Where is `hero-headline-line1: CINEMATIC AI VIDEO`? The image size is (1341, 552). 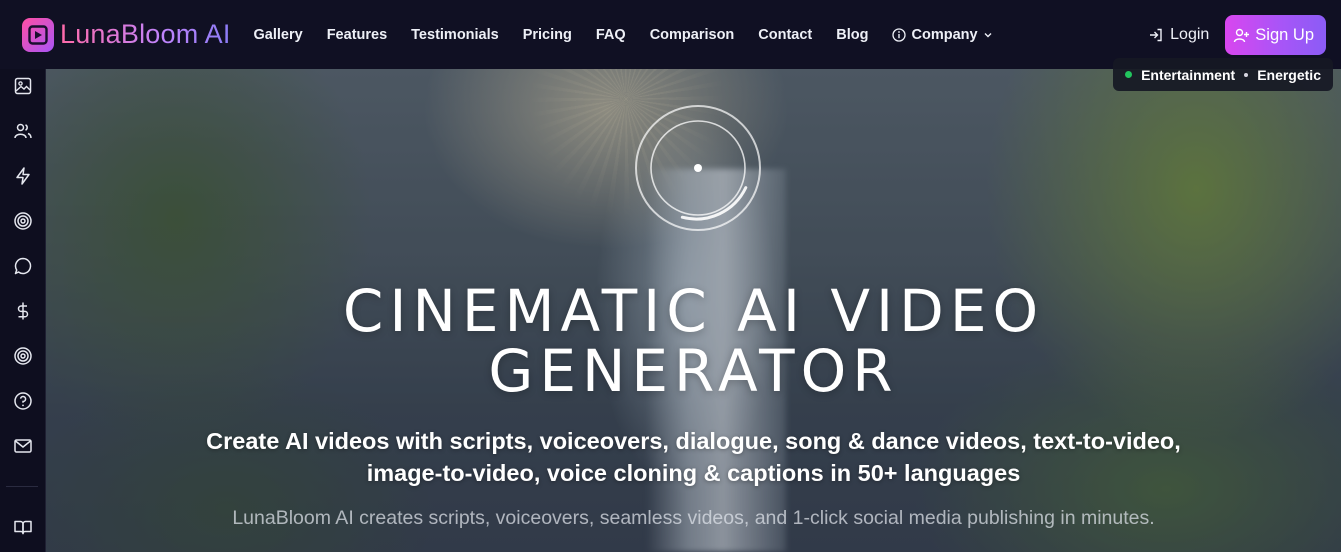 hero-headline-line1: CINEMATIC AI VIDEO is located at coordinates (693, 311).